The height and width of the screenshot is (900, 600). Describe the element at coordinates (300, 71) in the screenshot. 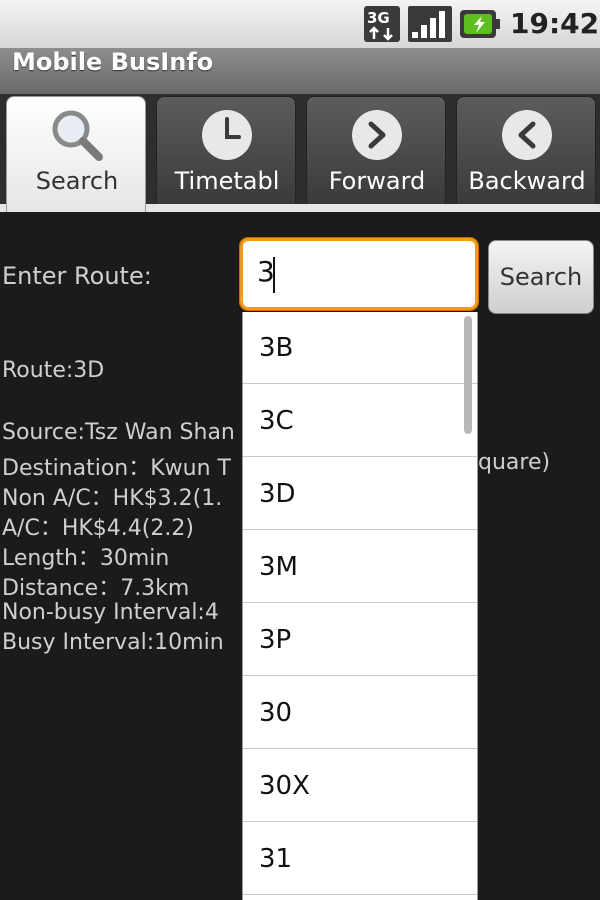

I see `app-title-bar: Mobile BusInfo` at that location.